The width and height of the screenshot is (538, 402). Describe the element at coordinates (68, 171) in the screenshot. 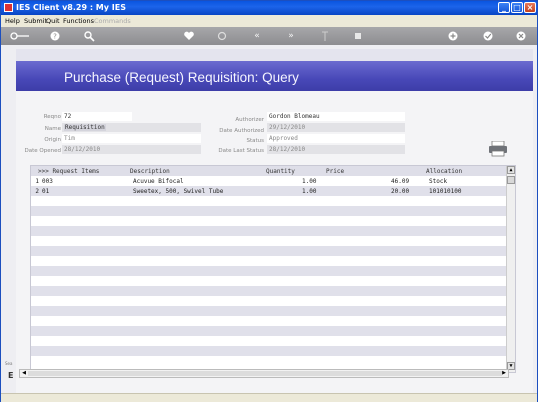

I see `col-request-items: >>> Request Items` at that location.